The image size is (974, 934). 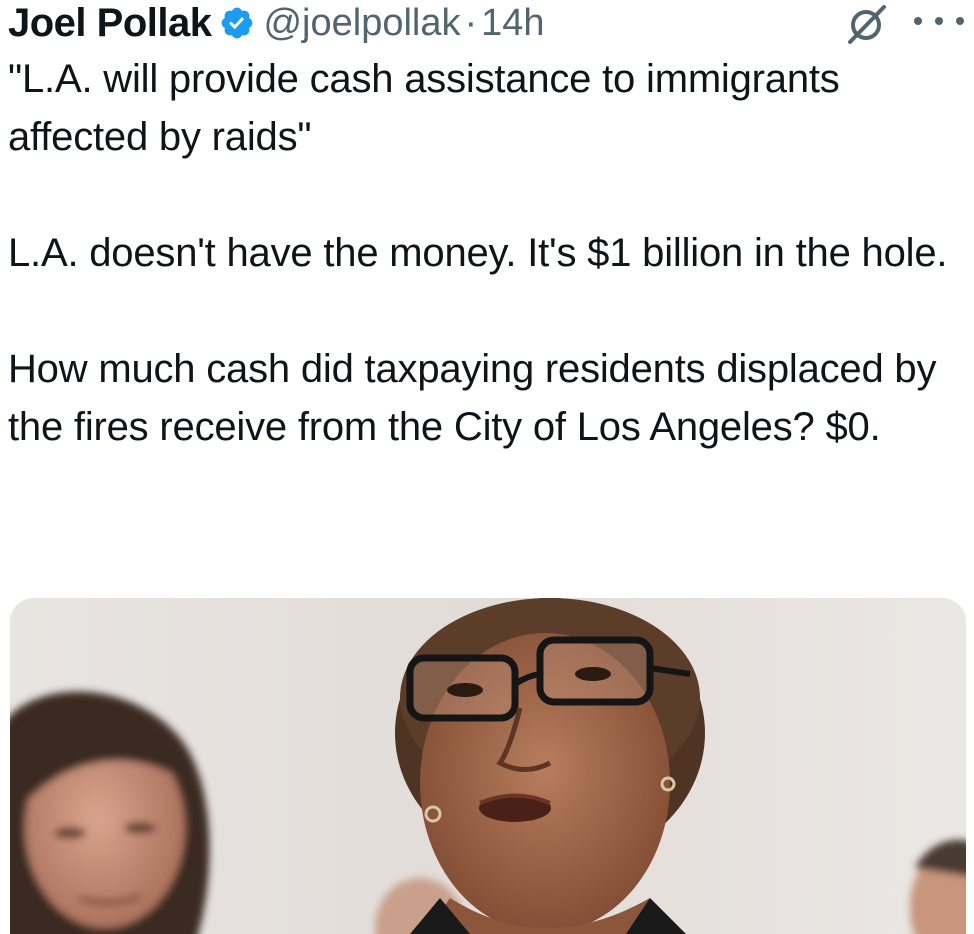 What do you see at coordinates (110, 23) in the screenshot?
I see `author-name: Joel Pollak` at bounding box center [110, 23].